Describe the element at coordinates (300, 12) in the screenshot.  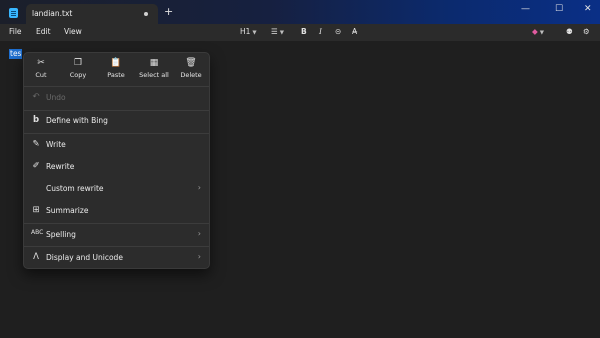
I see `title-bar: landian.txt + — ☐ ✕` at that location.